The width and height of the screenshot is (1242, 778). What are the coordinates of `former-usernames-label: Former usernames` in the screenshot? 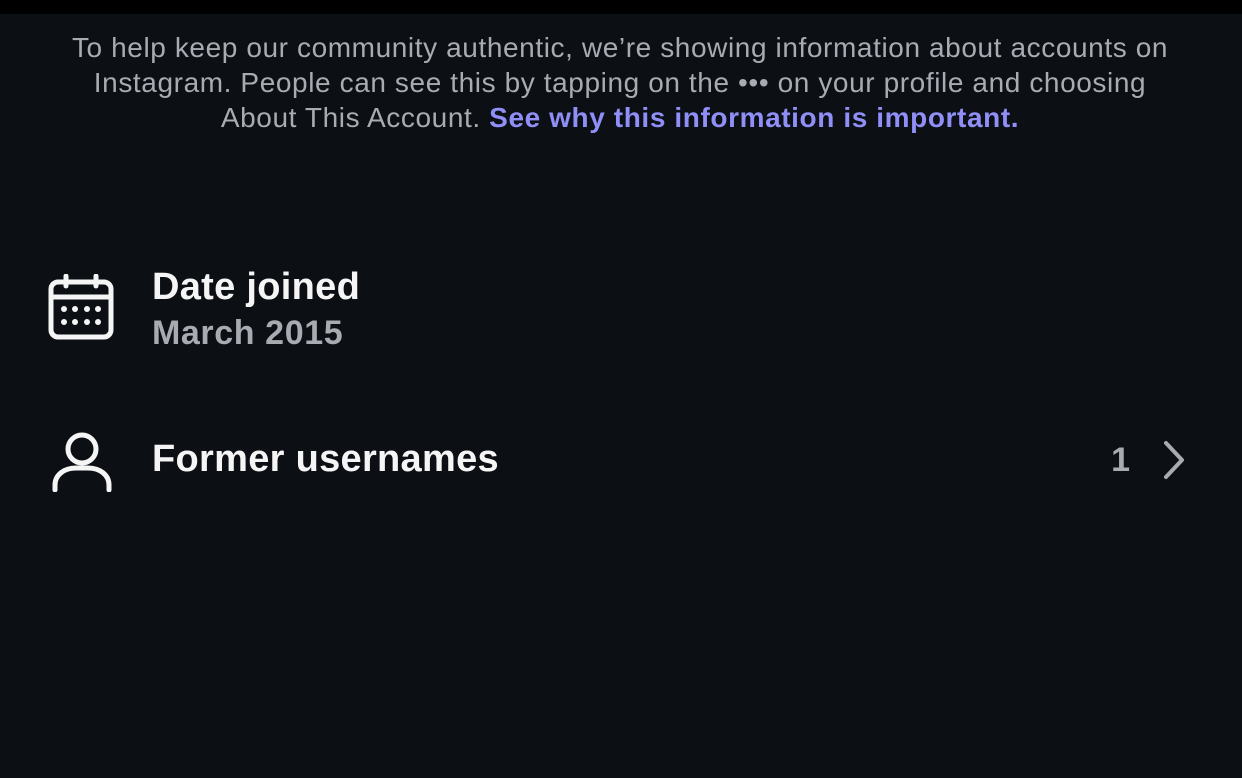 It's located at (325, 459).